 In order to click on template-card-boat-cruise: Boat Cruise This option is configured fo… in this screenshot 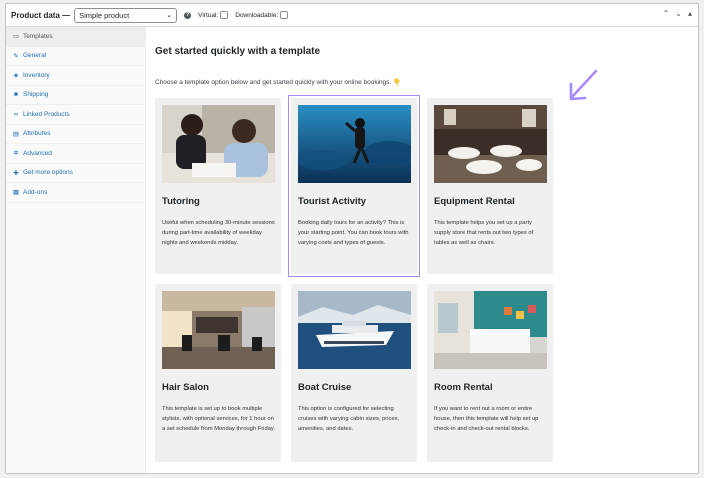, I will do `click(354, 373)`.